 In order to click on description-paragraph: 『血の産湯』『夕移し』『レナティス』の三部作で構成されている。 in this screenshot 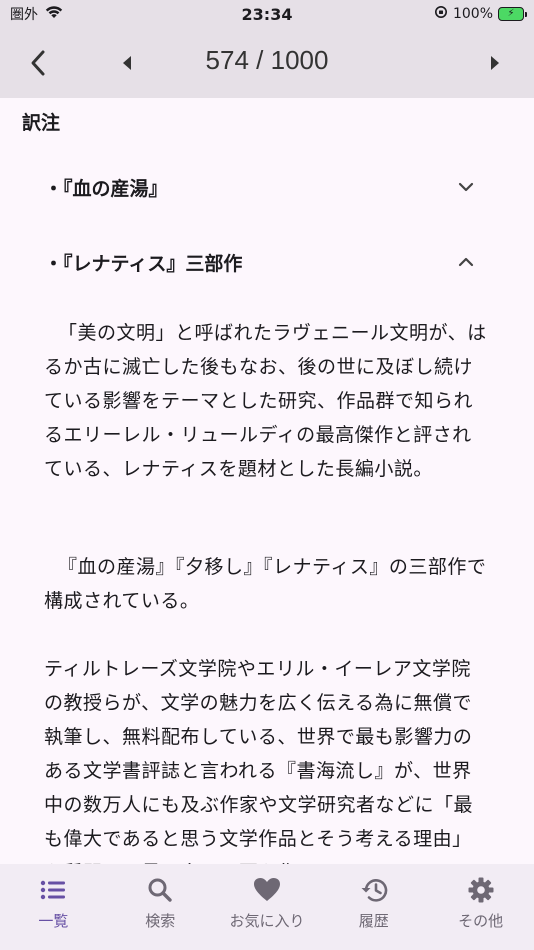, I will do `click(265, 584)`.